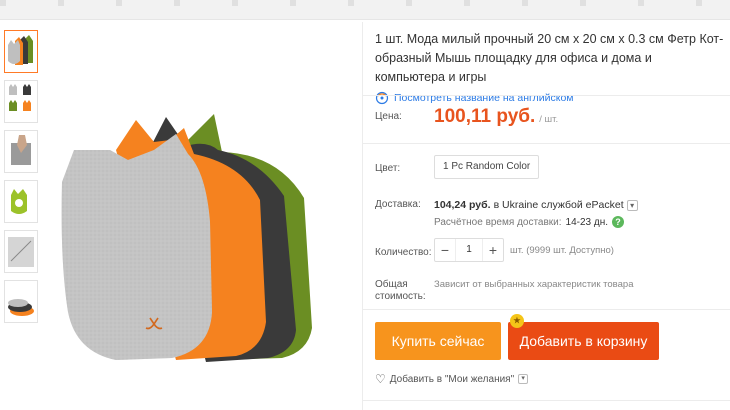 The image size is (730, 410). Describe the element at coordinates (398, 204) in the screenshot. I see `shipping-label: Доставка:` at that location.